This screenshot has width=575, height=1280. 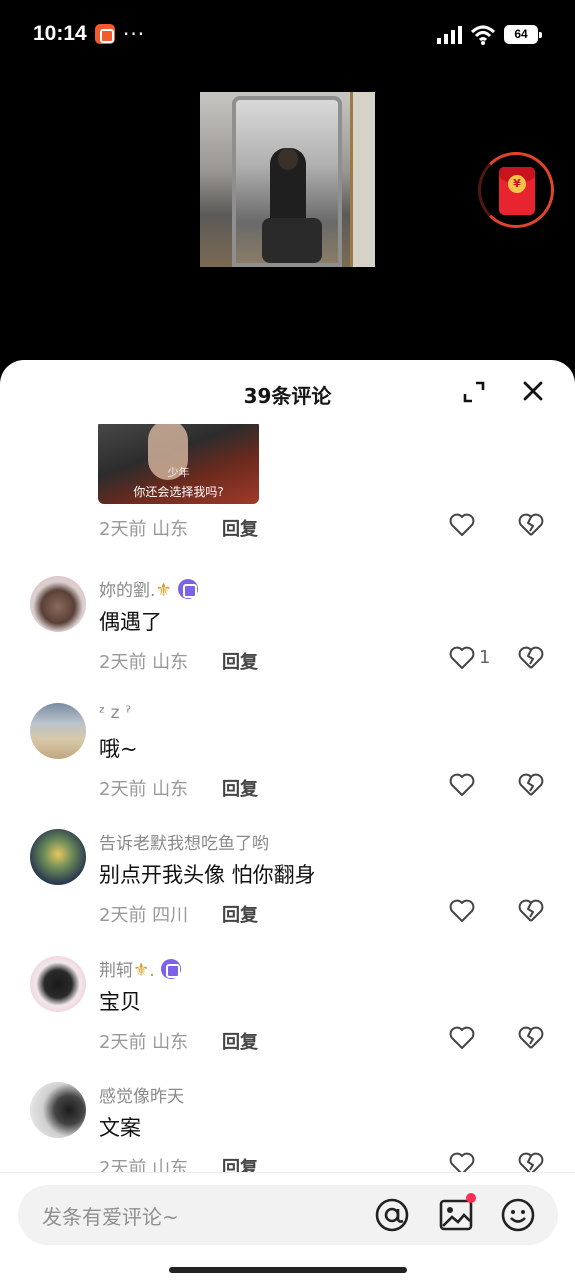 I want to click on comment-text: 别点开我头像 怕你翻身, so click(x=207, y=875).